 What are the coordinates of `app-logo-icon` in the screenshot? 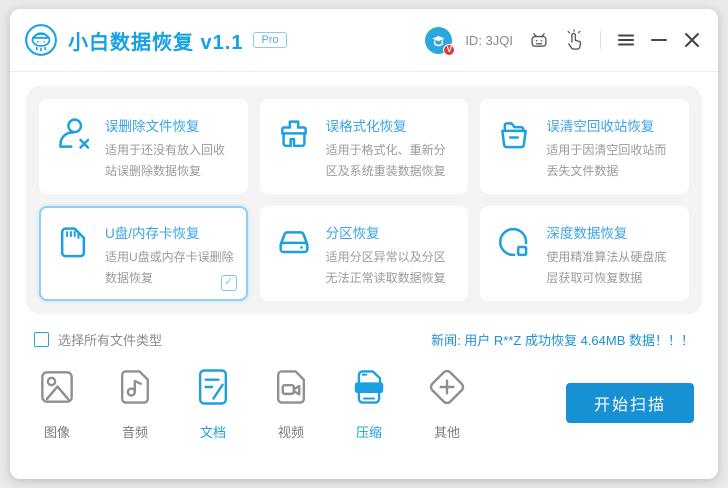 It's located at (41, 40).